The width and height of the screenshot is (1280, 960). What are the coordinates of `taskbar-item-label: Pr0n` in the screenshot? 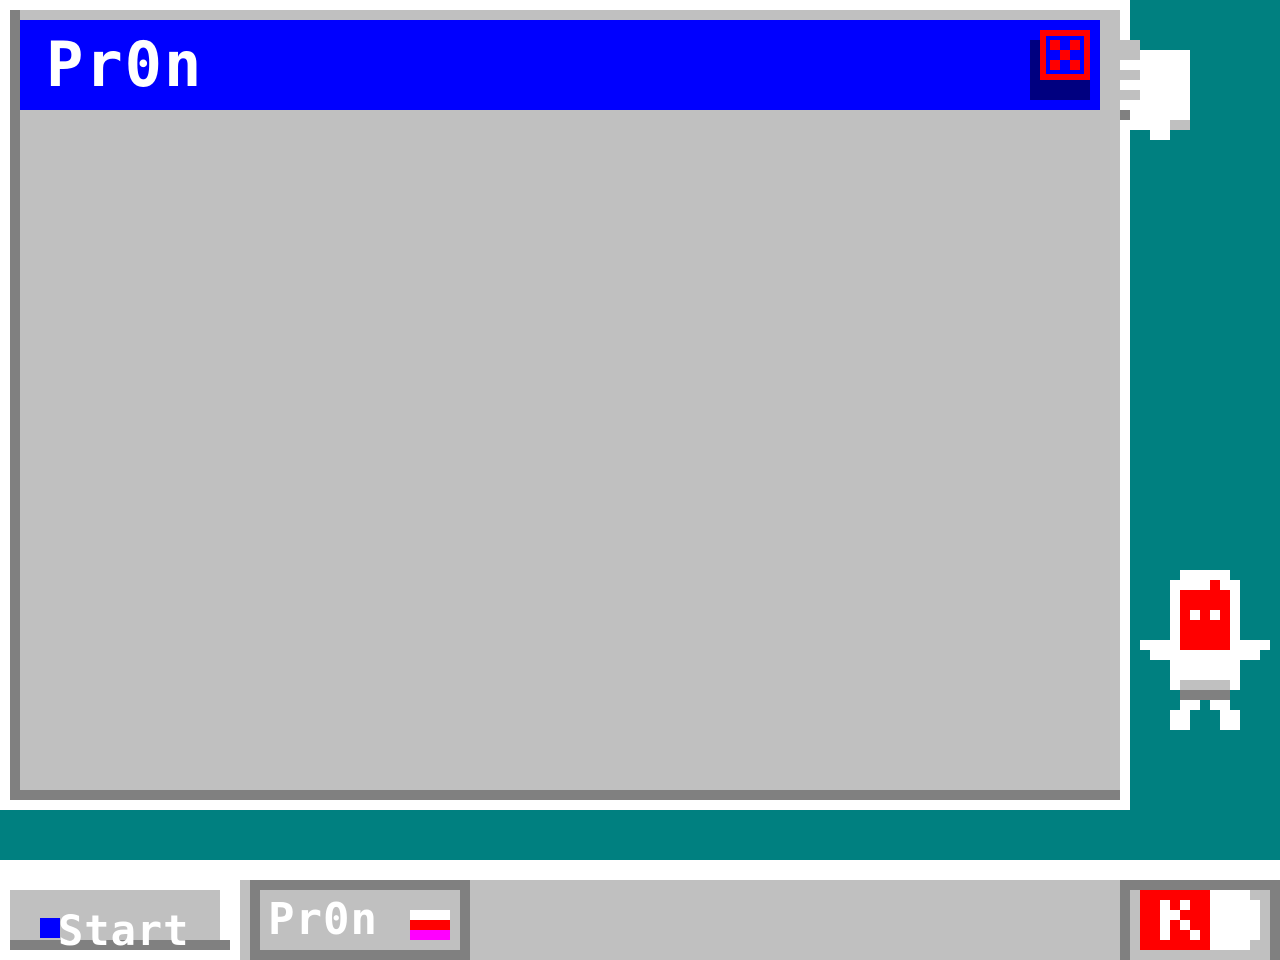 It's located at (323, 919).